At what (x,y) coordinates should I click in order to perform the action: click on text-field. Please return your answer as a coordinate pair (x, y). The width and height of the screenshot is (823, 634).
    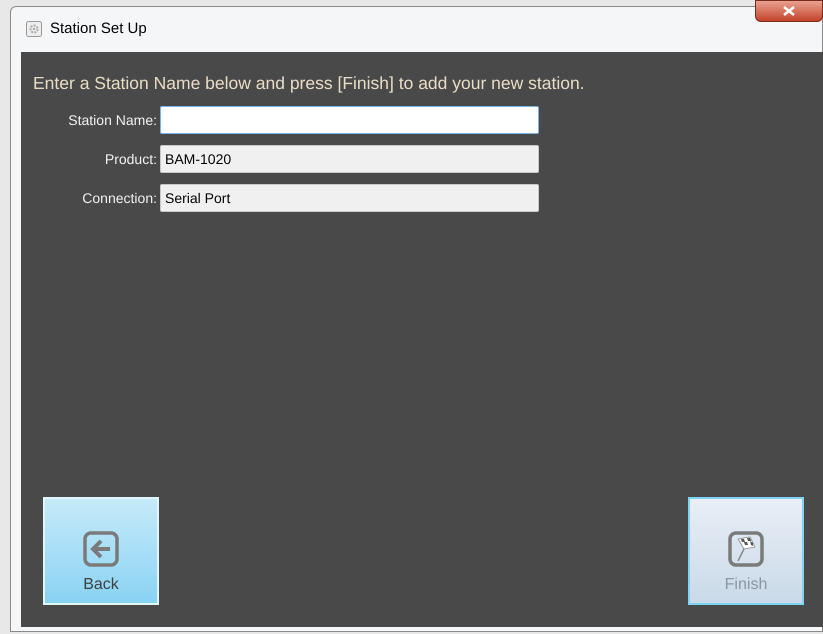
    Looking at the image, I should click on (349, 120).